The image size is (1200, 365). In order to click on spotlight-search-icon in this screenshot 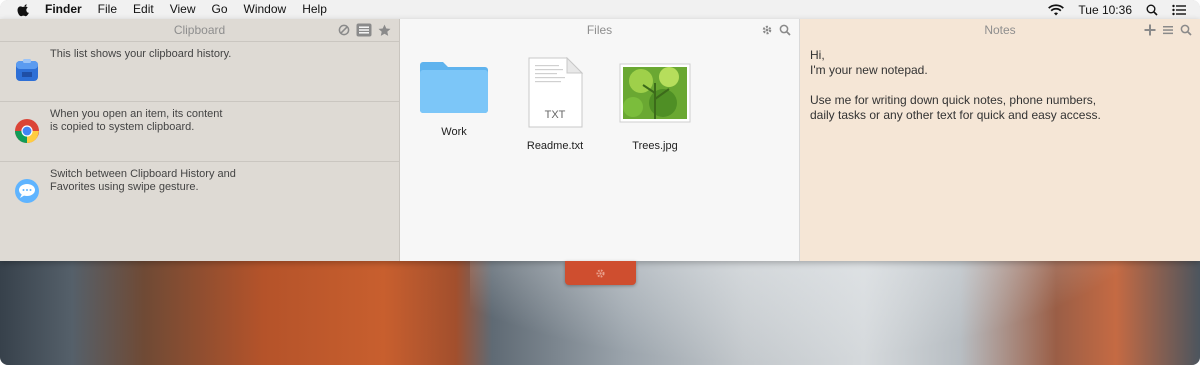, I will do `click(1152, 10)`.